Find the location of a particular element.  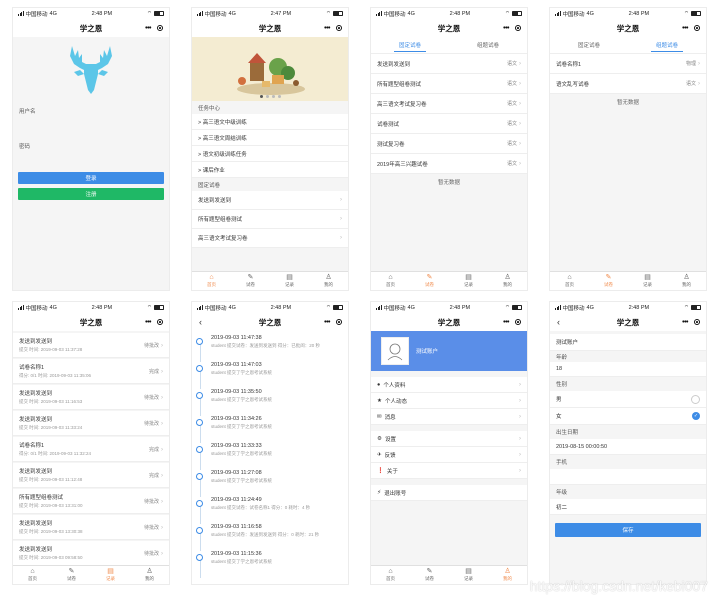

paper-row: 试卷名称1 物理 › is located at coordinates (628, 64).